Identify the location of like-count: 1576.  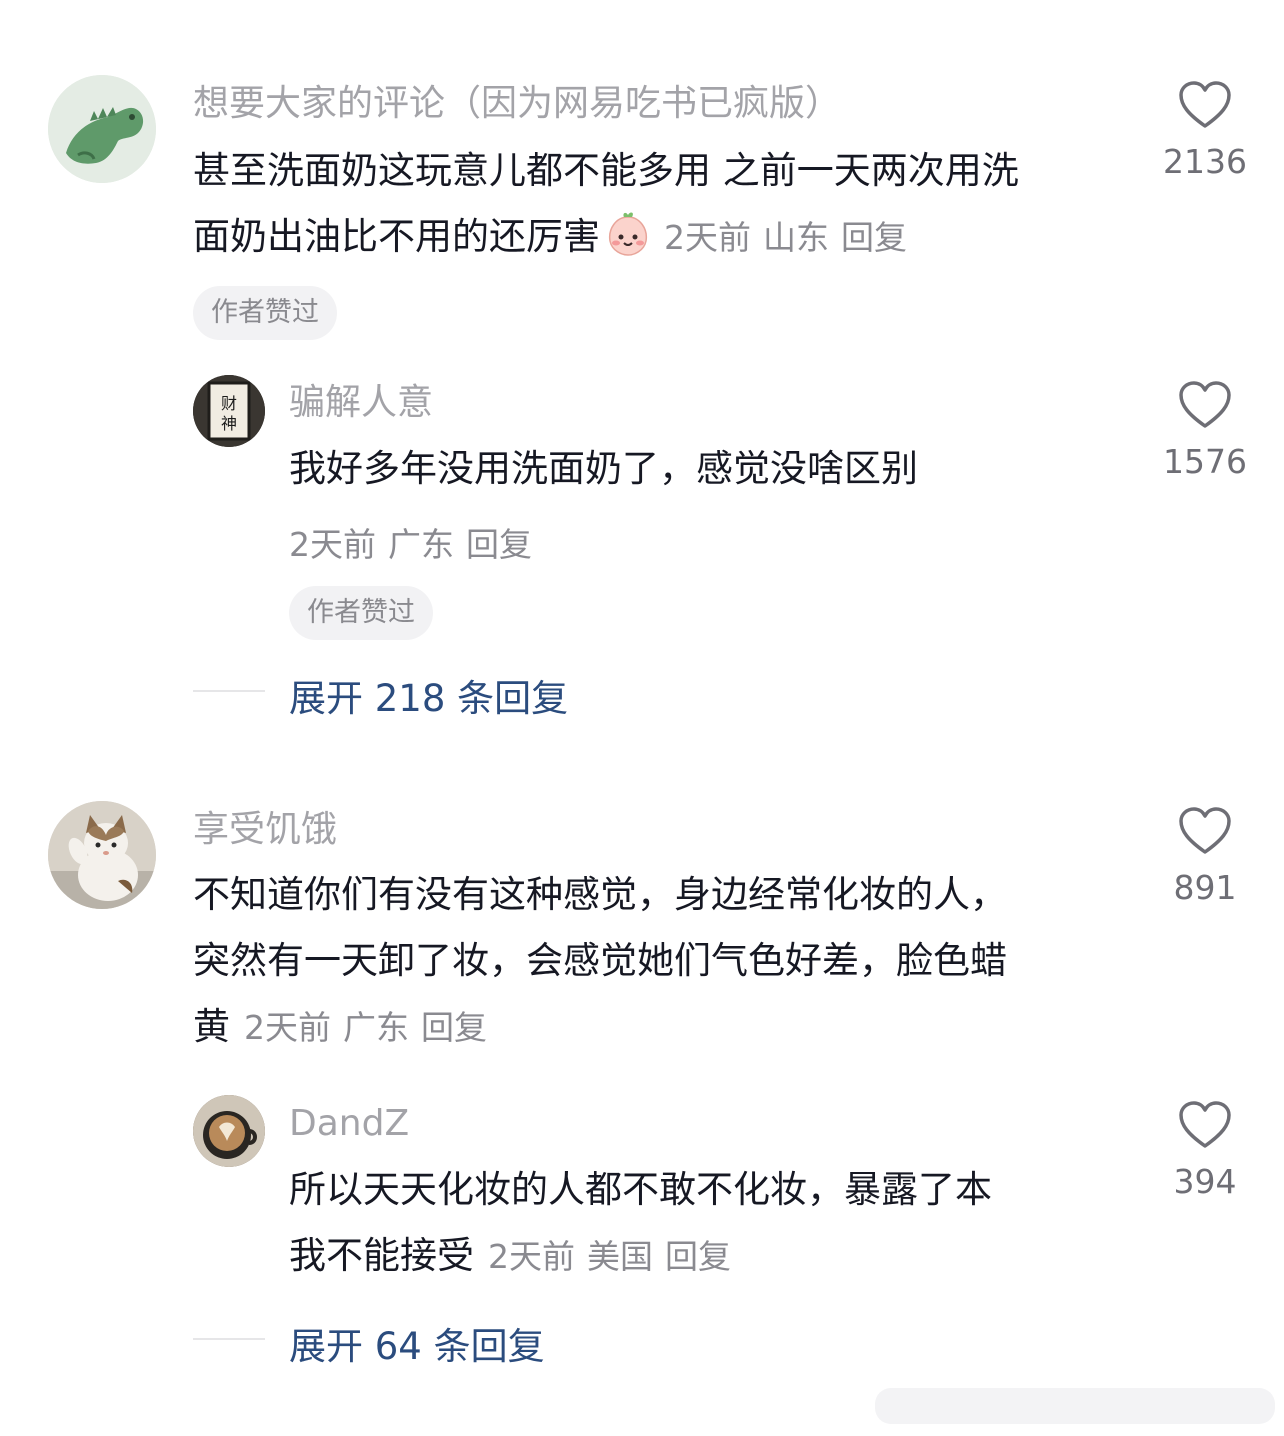
(1205, 461).